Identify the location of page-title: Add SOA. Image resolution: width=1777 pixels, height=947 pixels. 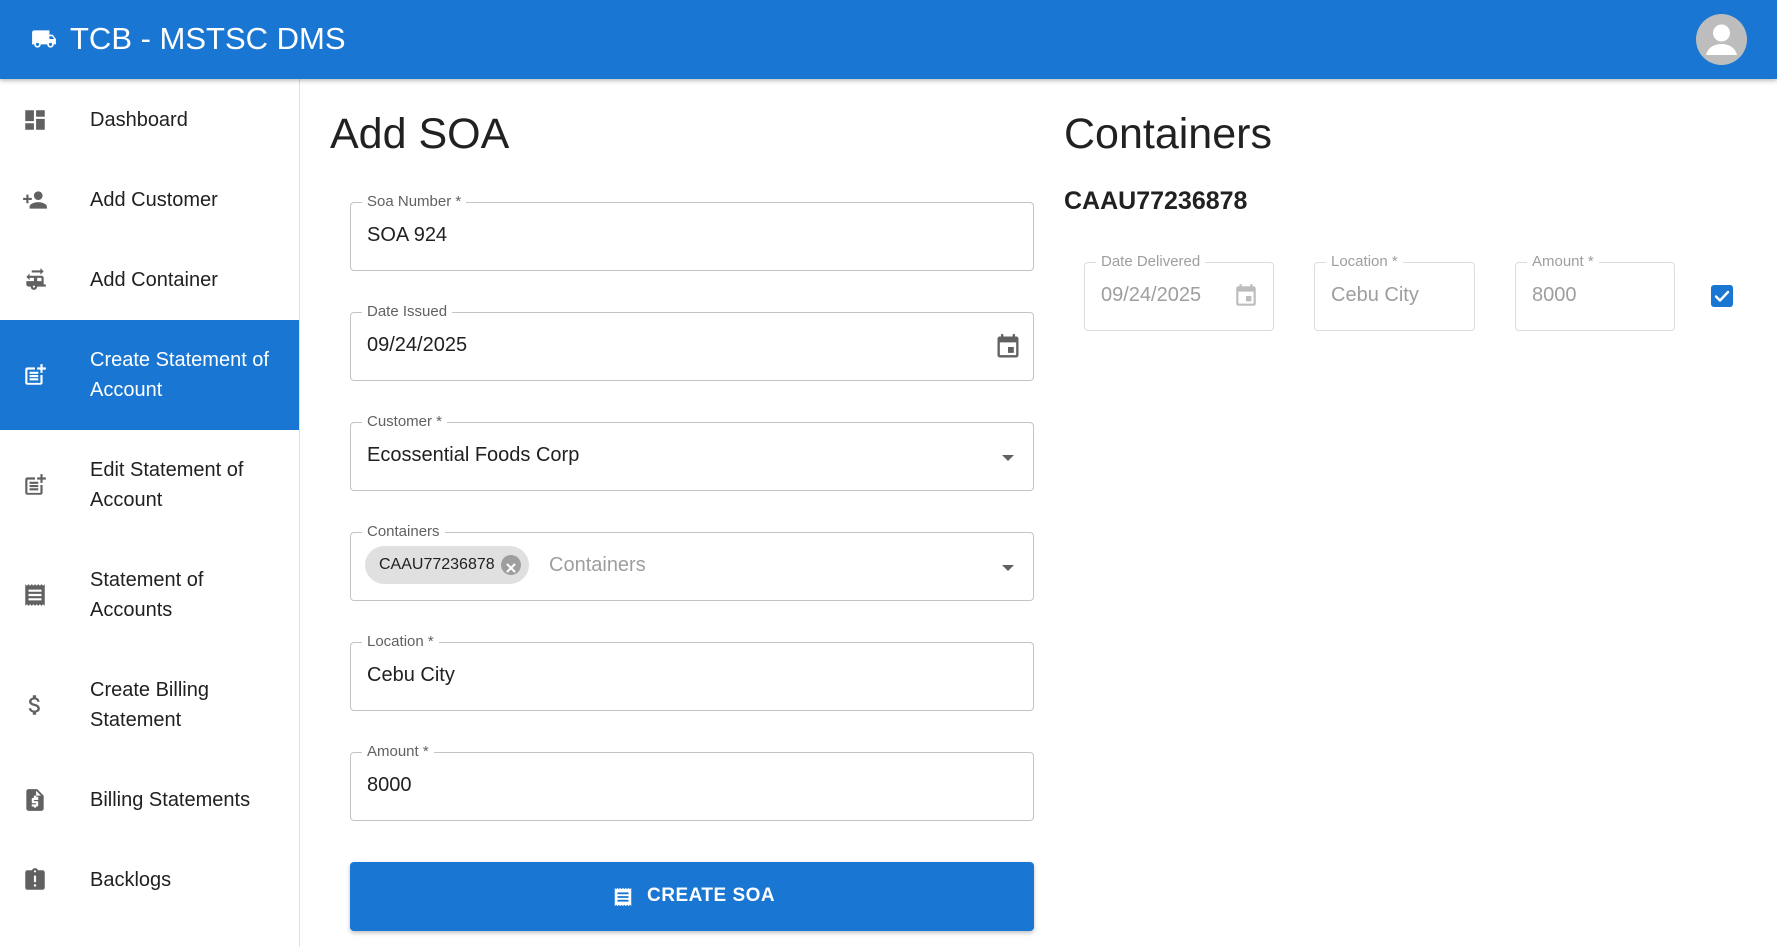
(420, 134).